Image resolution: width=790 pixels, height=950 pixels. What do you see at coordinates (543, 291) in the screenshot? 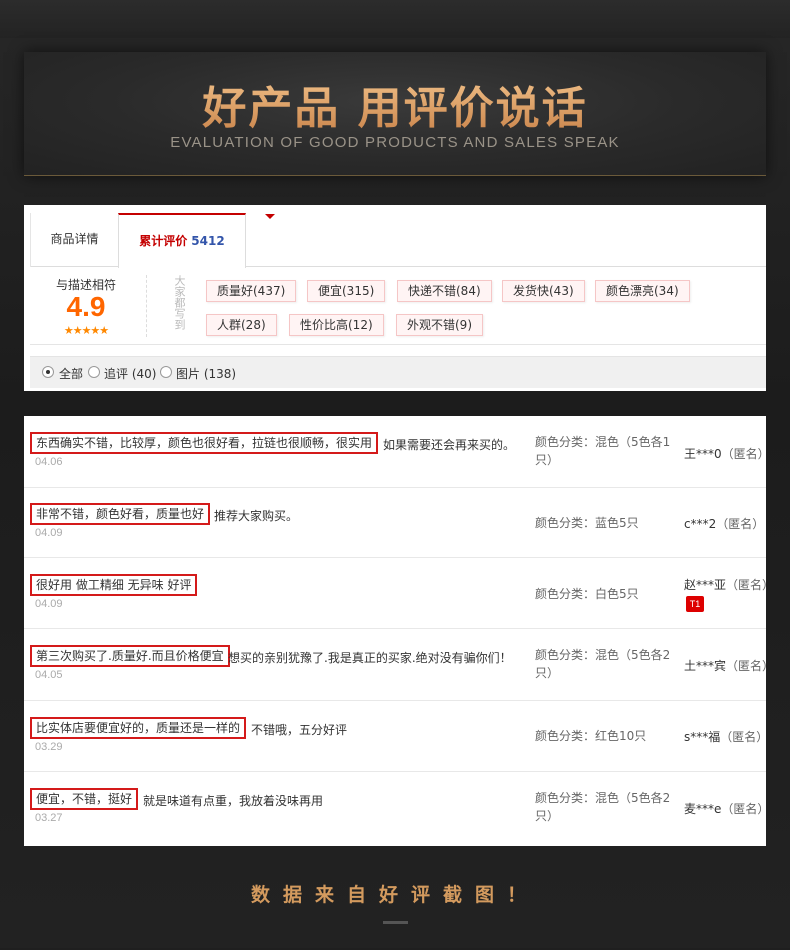
I see `impression-tag: 发货快(43)` at bounding box center [543, 291].